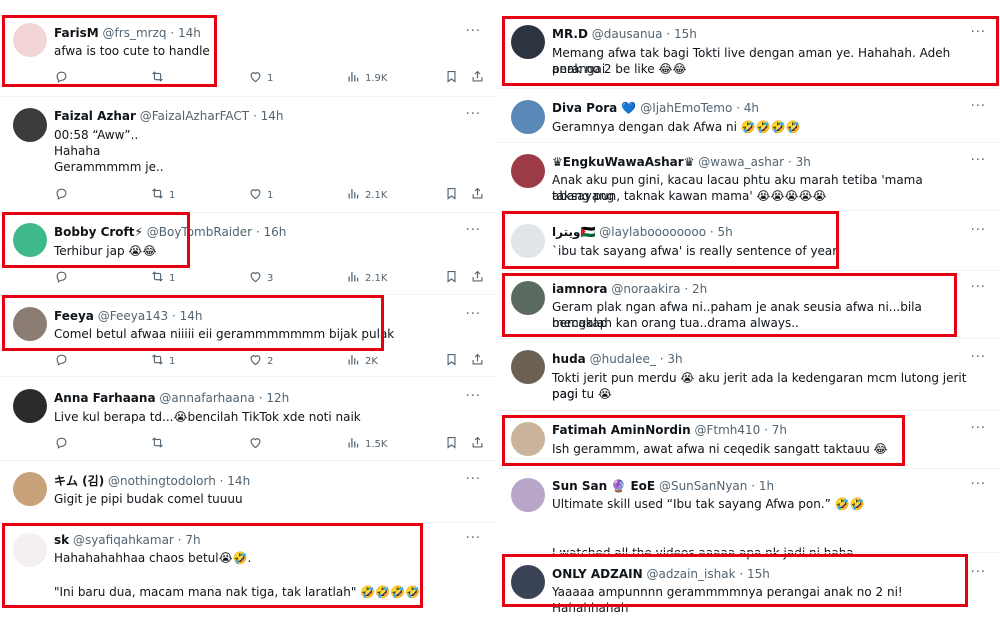 The height and width of the screenshot is (623, 1000). Describe the element at coordinates (207, 398) in the screenshot. I see `handle: @annafarhaana` at that location.